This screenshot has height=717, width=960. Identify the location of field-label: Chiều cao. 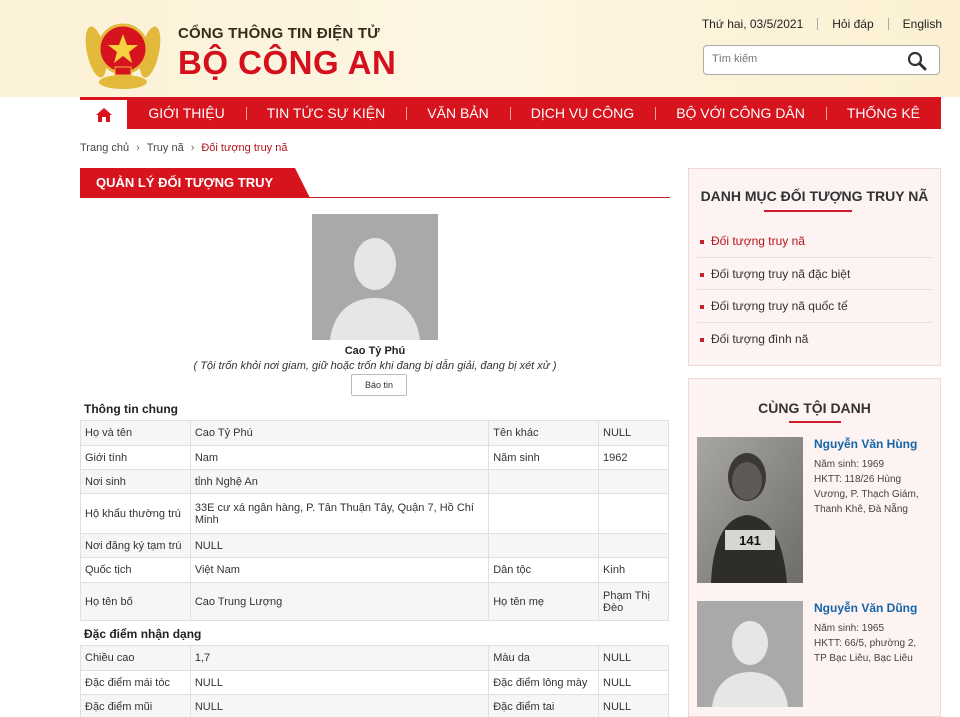
(135, 658).